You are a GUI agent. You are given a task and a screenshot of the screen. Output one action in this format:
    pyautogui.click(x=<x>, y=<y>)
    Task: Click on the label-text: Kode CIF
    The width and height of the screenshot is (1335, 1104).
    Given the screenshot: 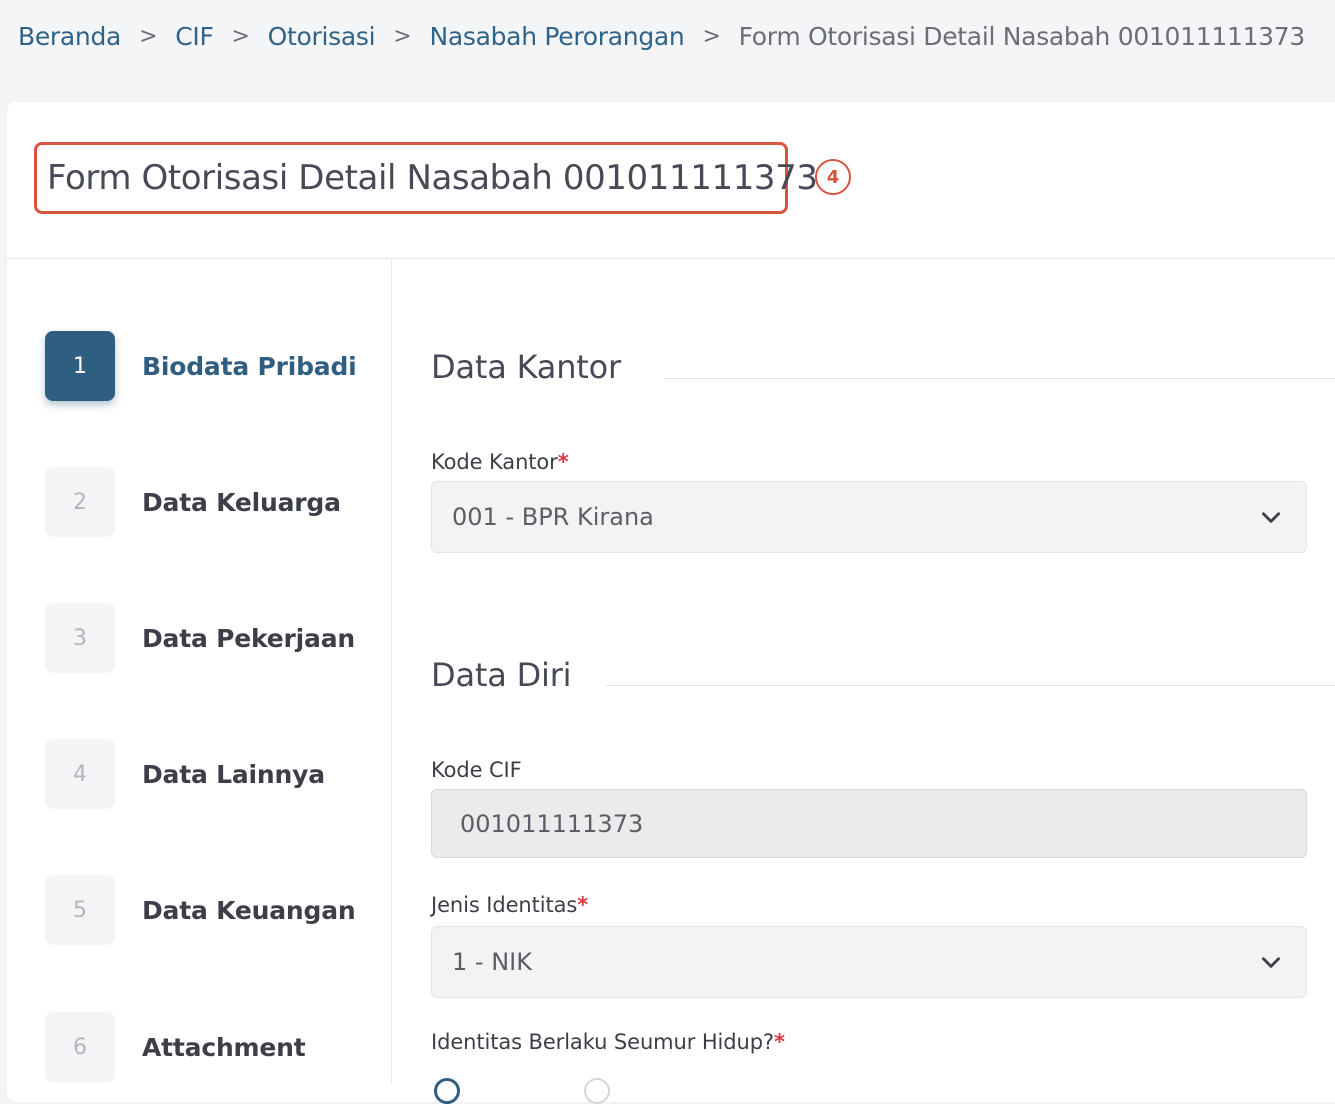 What is the action you would take?
    pyautogui.click(x=476, y=770)
    